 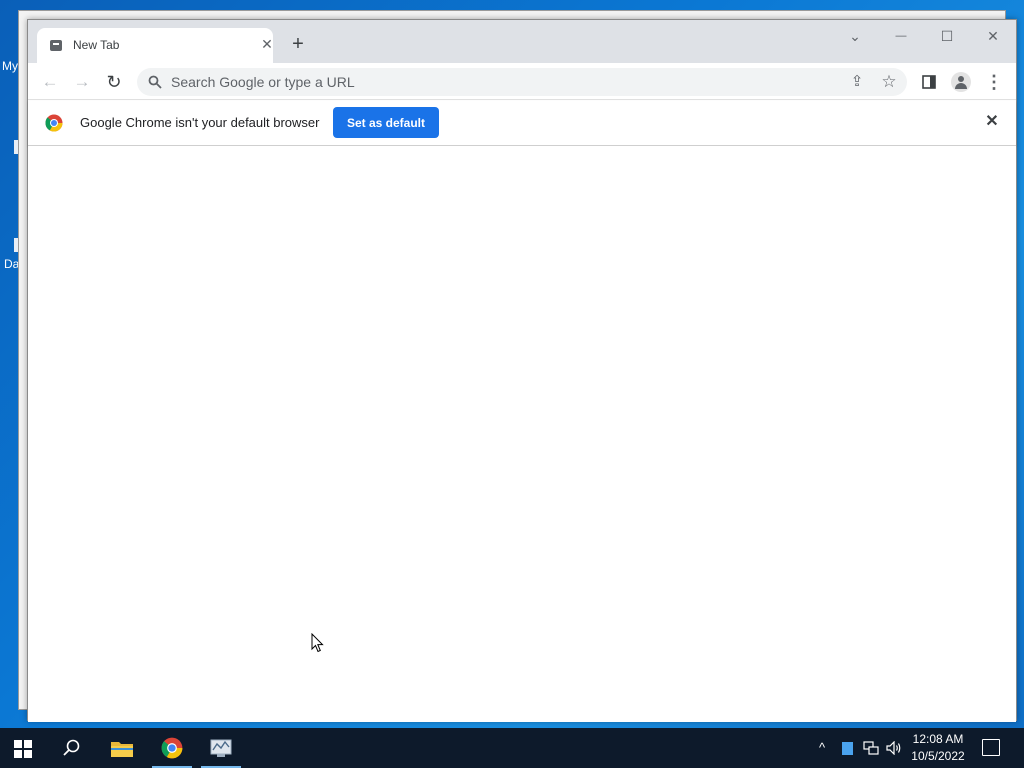 What do you see at coordinates (200, 122) in the screenshot?
I see `infobar-message: Google Chrome isn't your default browser` at bounding box center [200, 122].